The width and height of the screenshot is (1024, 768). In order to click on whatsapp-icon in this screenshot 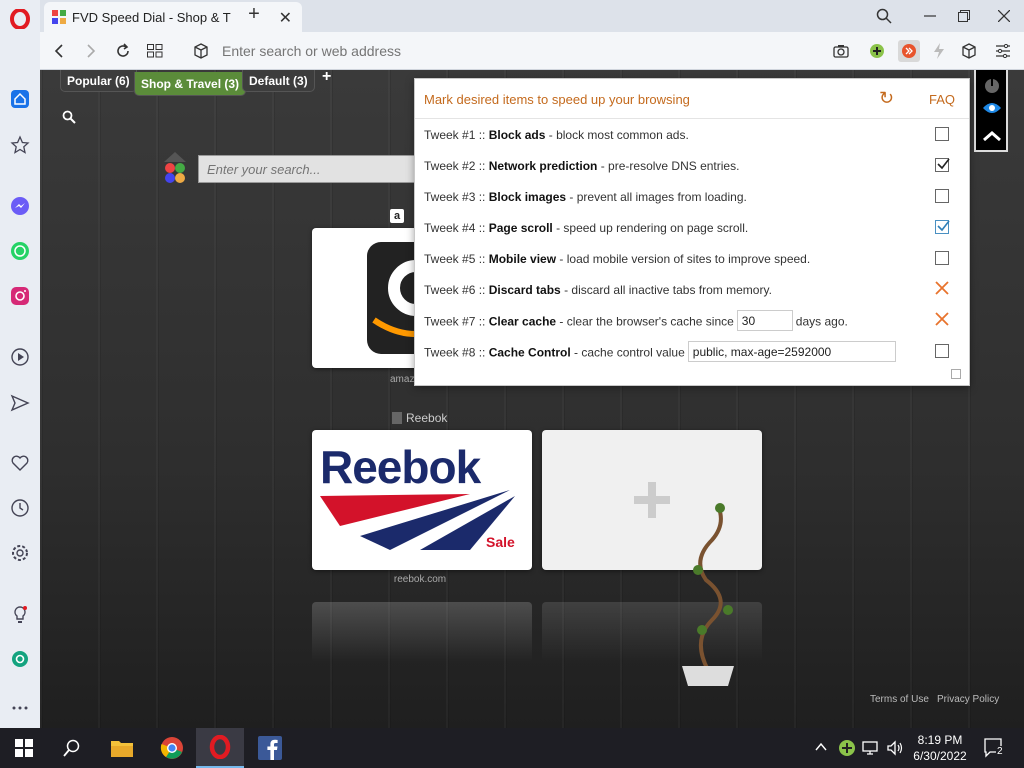, I will do `click(20, 251)`.